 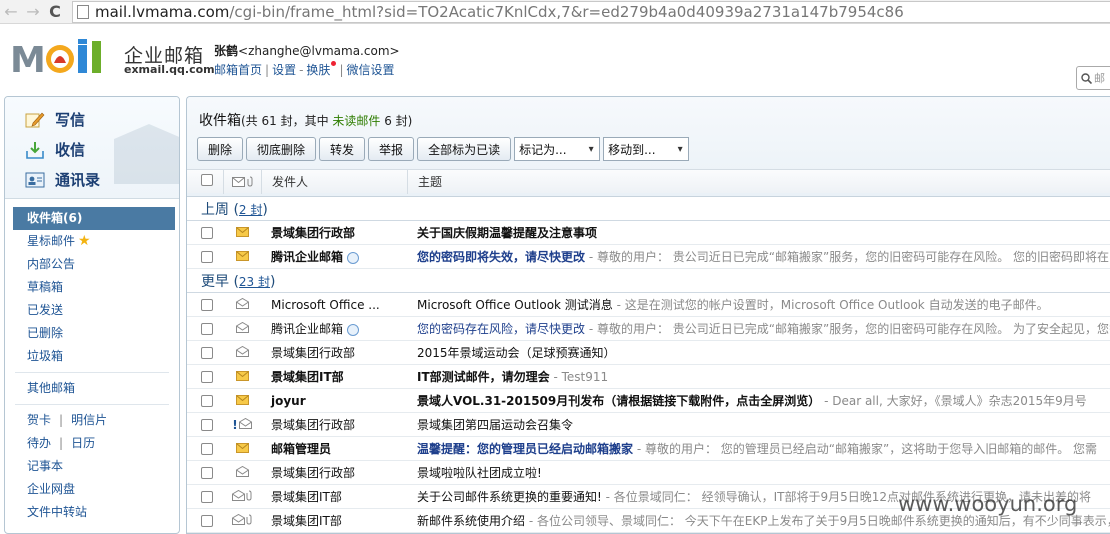 What do you see at coordinates (92, 287) in the screenshot?
I see `folder-drafts: 草稿箱` at bounding box center [92, 287].